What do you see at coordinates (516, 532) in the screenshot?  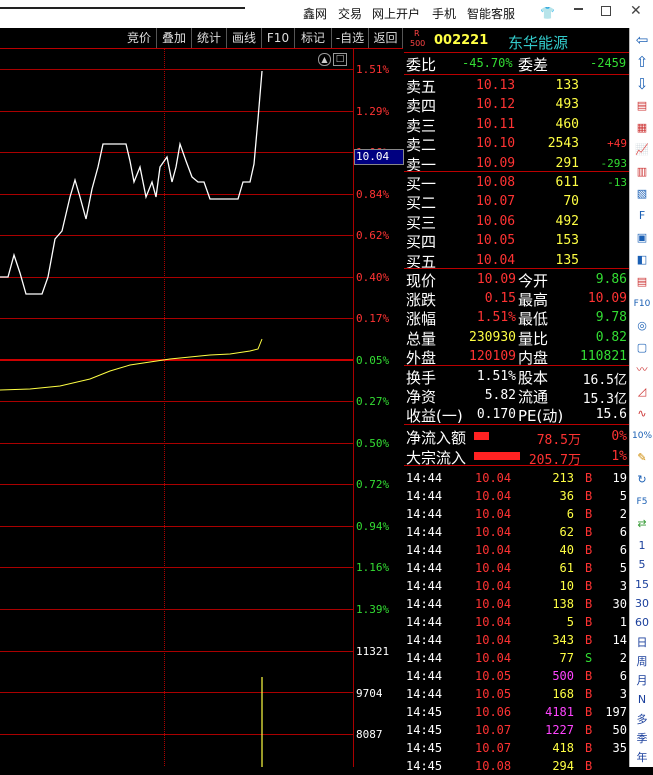 I see `trade-row: 14:44 10.04 62 B 6` at bounding box center [516, 532].